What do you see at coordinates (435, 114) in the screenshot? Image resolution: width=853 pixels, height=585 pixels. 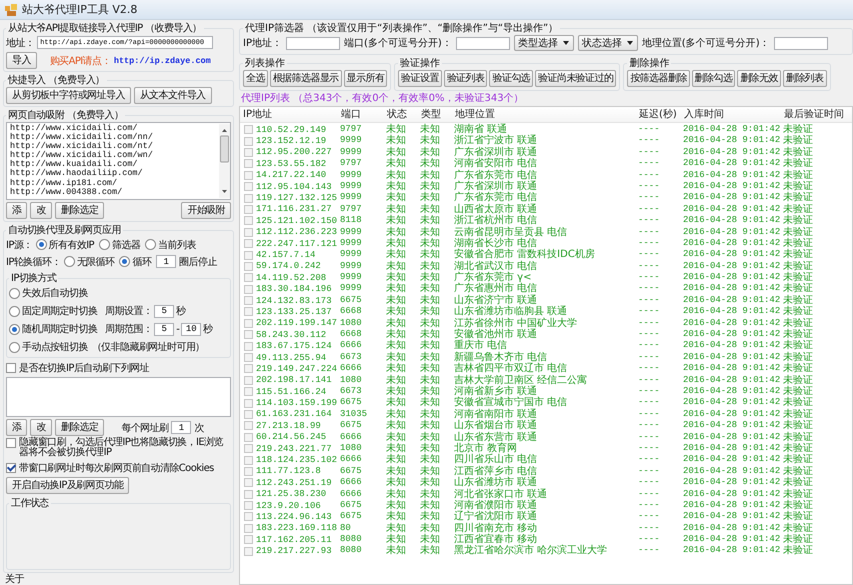 I see `column-header: 类型` at bounding box center [435, 114].